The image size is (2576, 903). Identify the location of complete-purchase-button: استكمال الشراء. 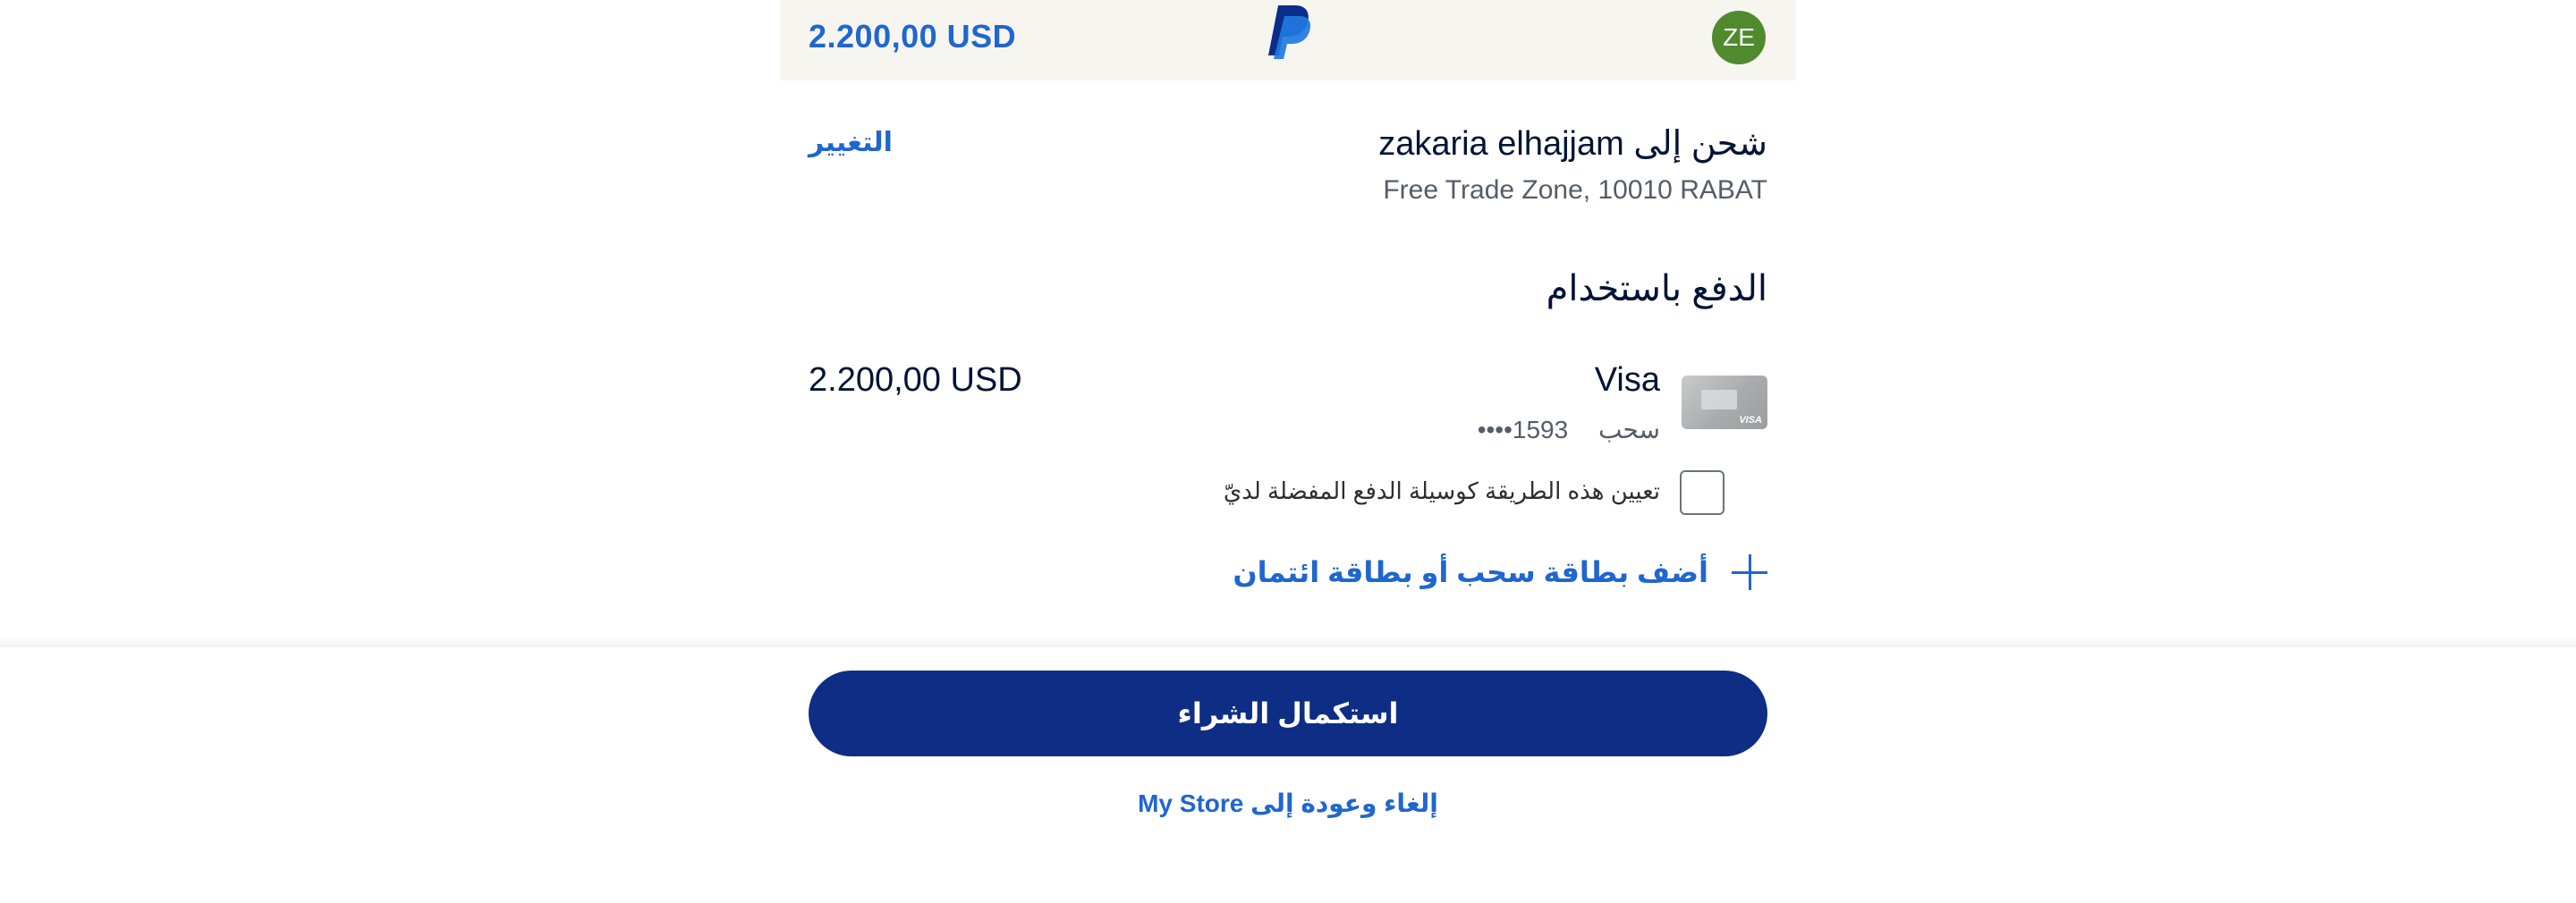
(1288, 713).